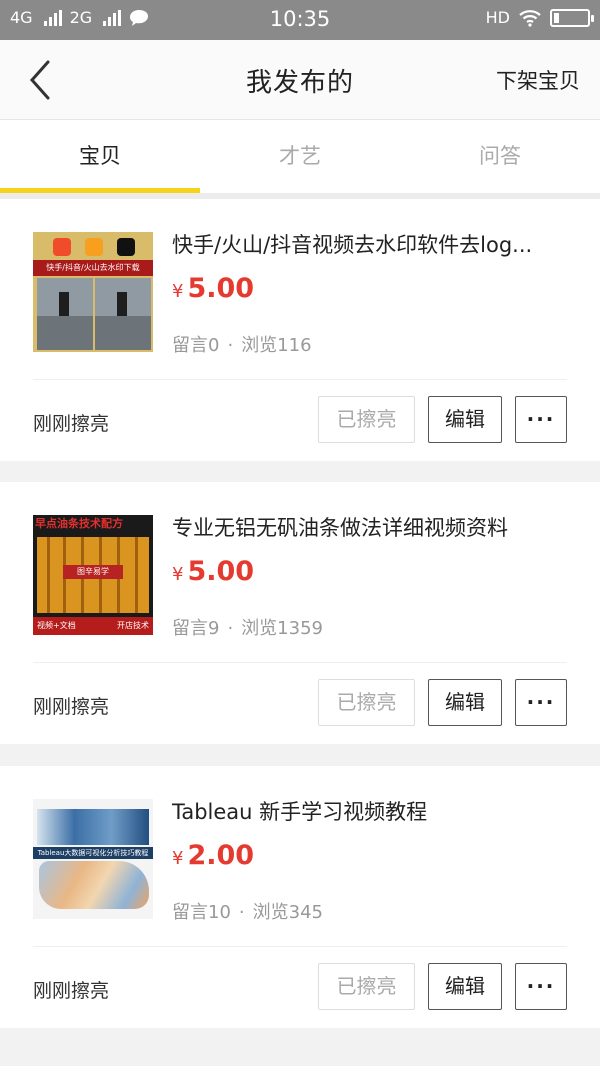  I want to click on product-title: Tableau 新手学习视频教程, so click(372, 811).